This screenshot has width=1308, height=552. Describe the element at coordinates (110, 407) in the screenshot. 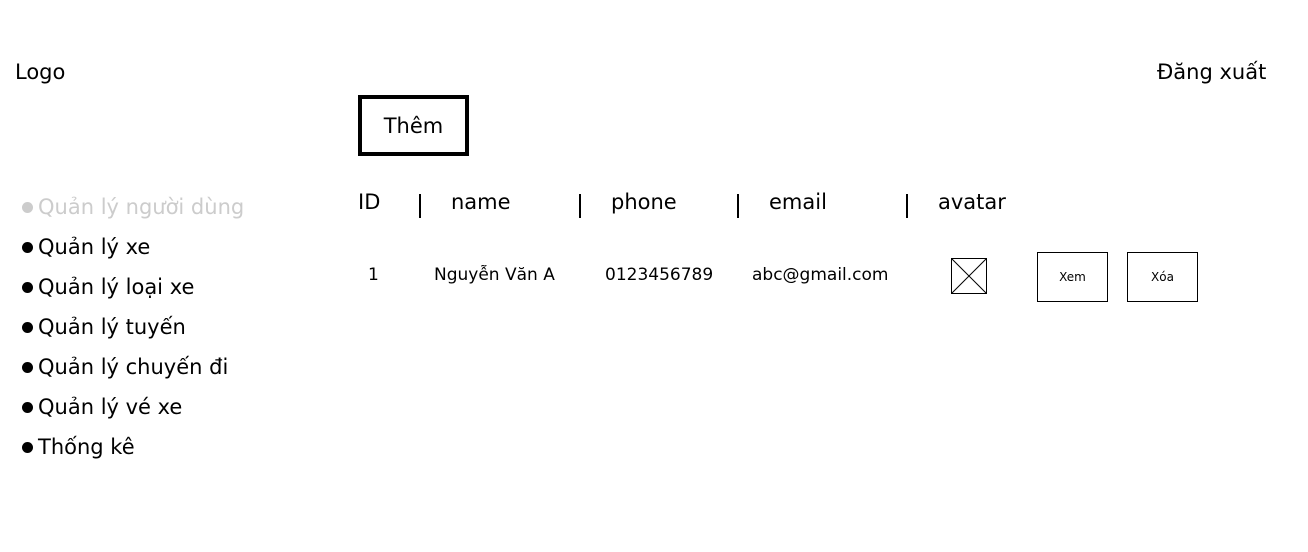

I see `sidebar-item-label: Quản lý vé xe` at that location.